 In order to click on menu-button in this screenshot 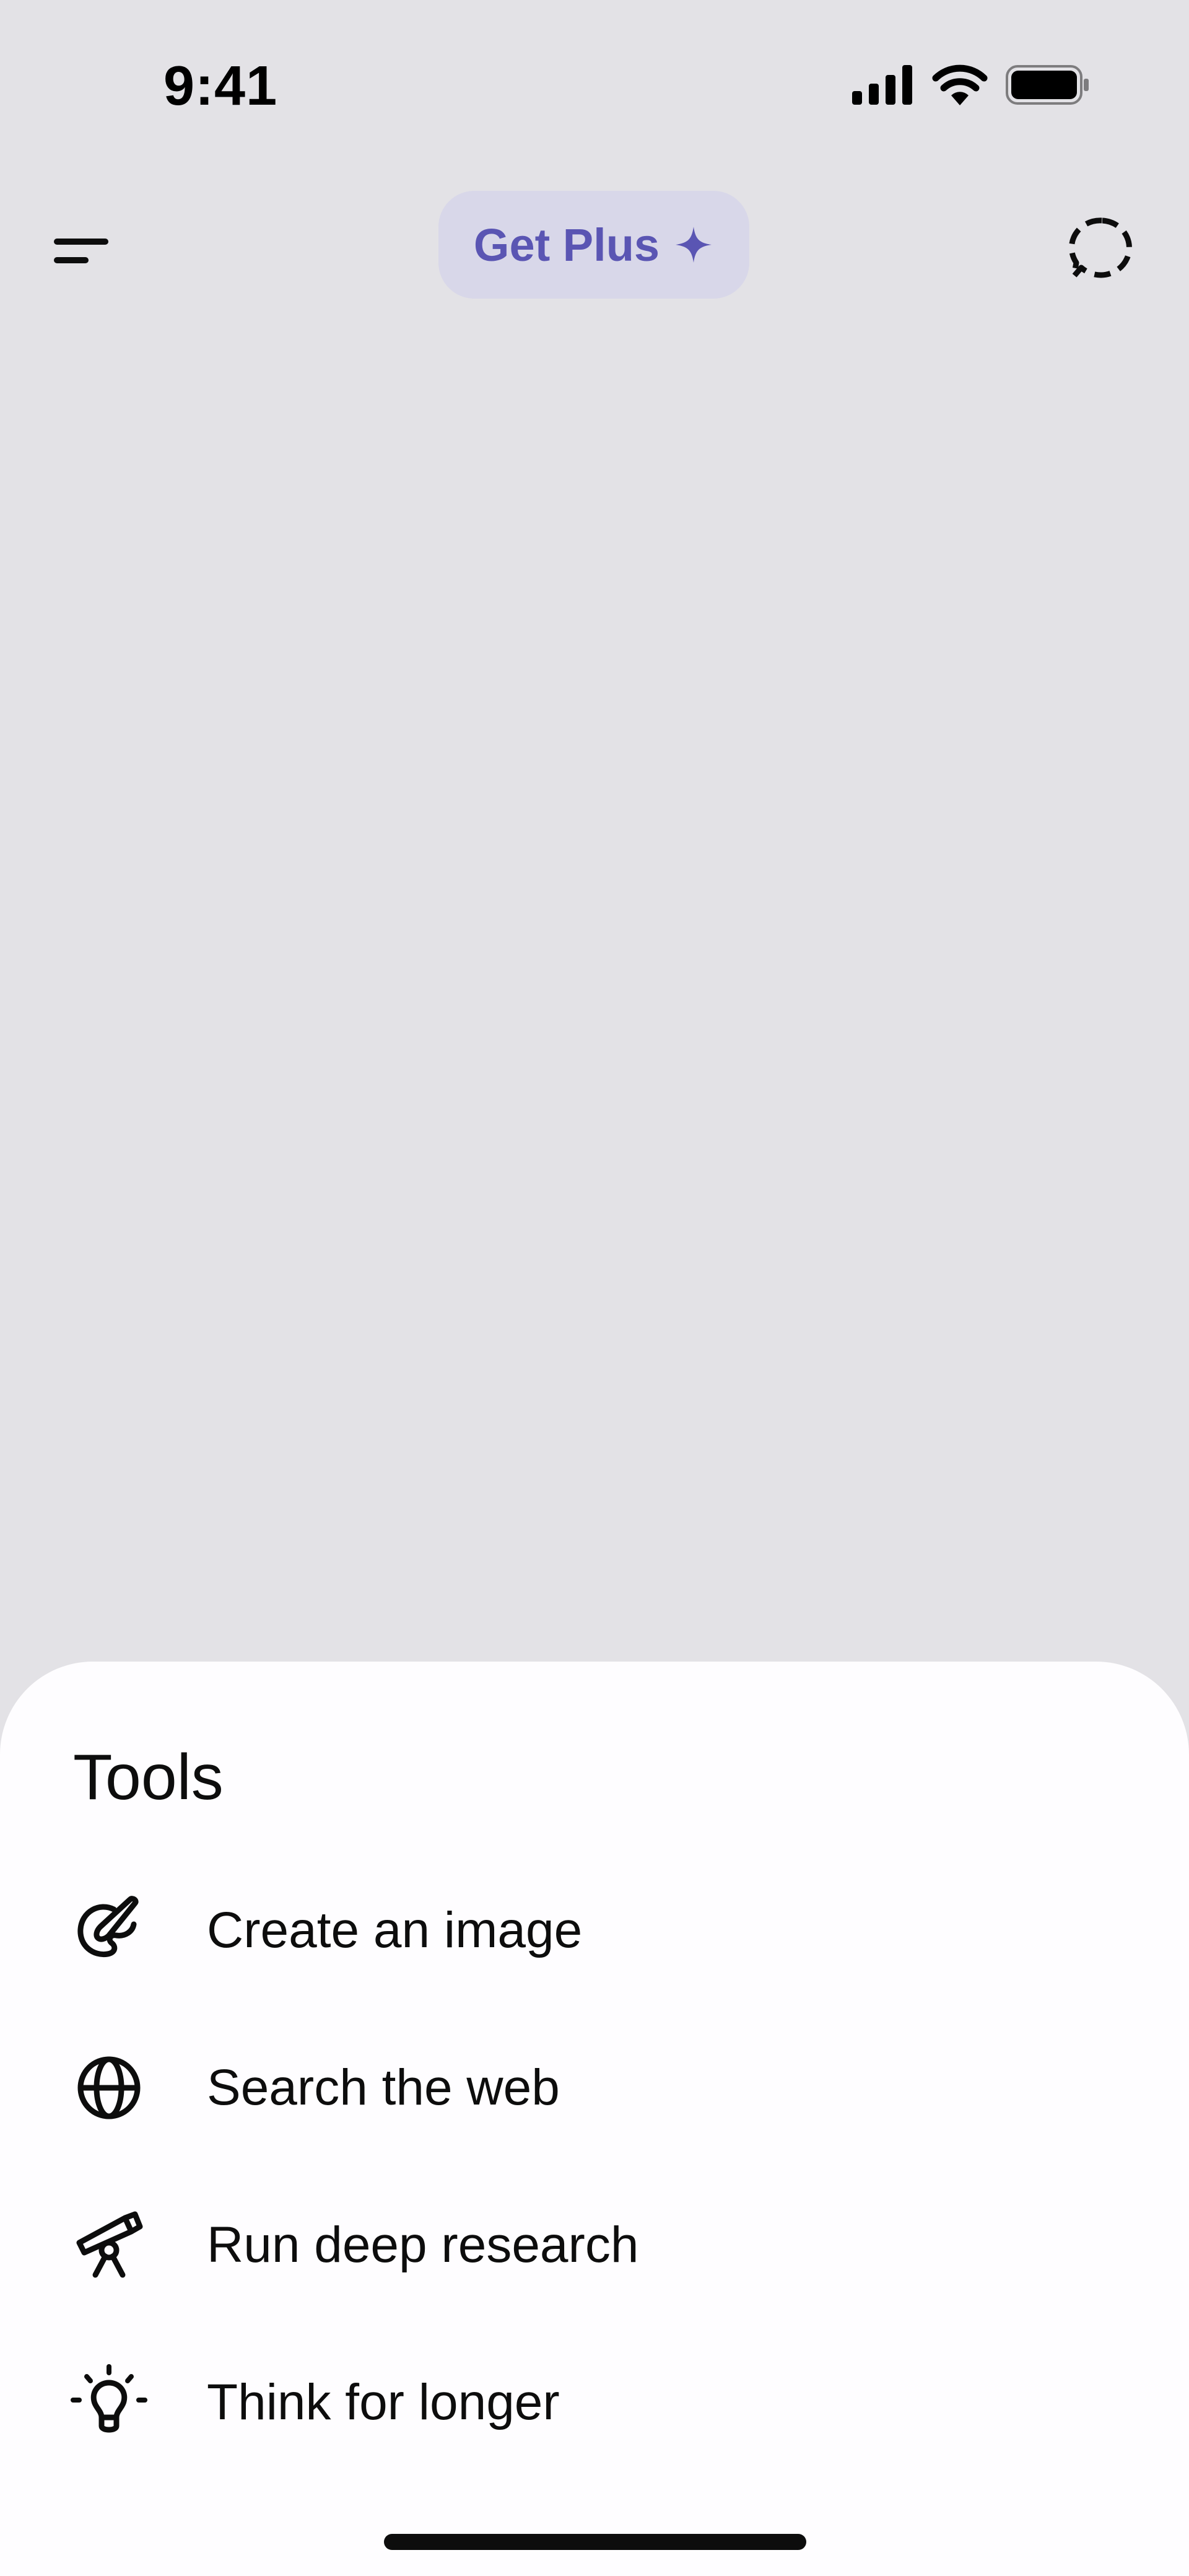, I will do `click(84, 251)`.